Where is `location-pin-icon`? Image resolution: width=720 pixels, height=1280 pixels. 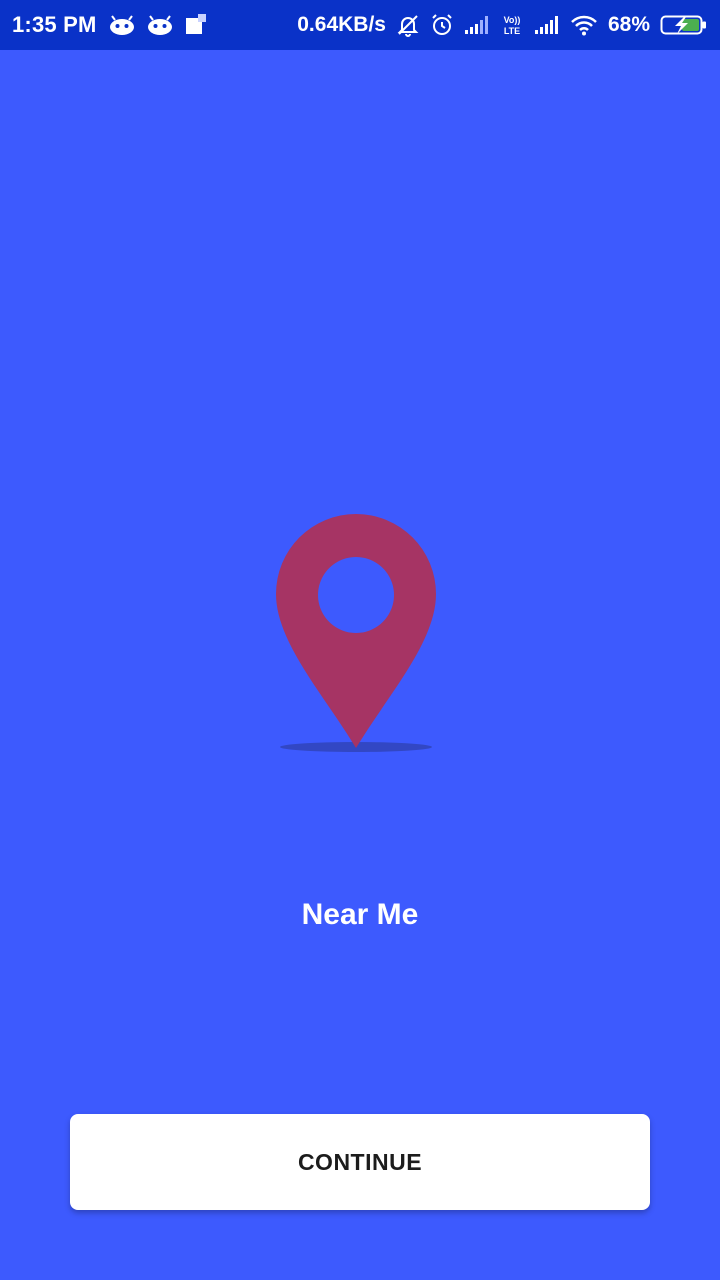
location-pin-icon is located at coordinates (360, 635).